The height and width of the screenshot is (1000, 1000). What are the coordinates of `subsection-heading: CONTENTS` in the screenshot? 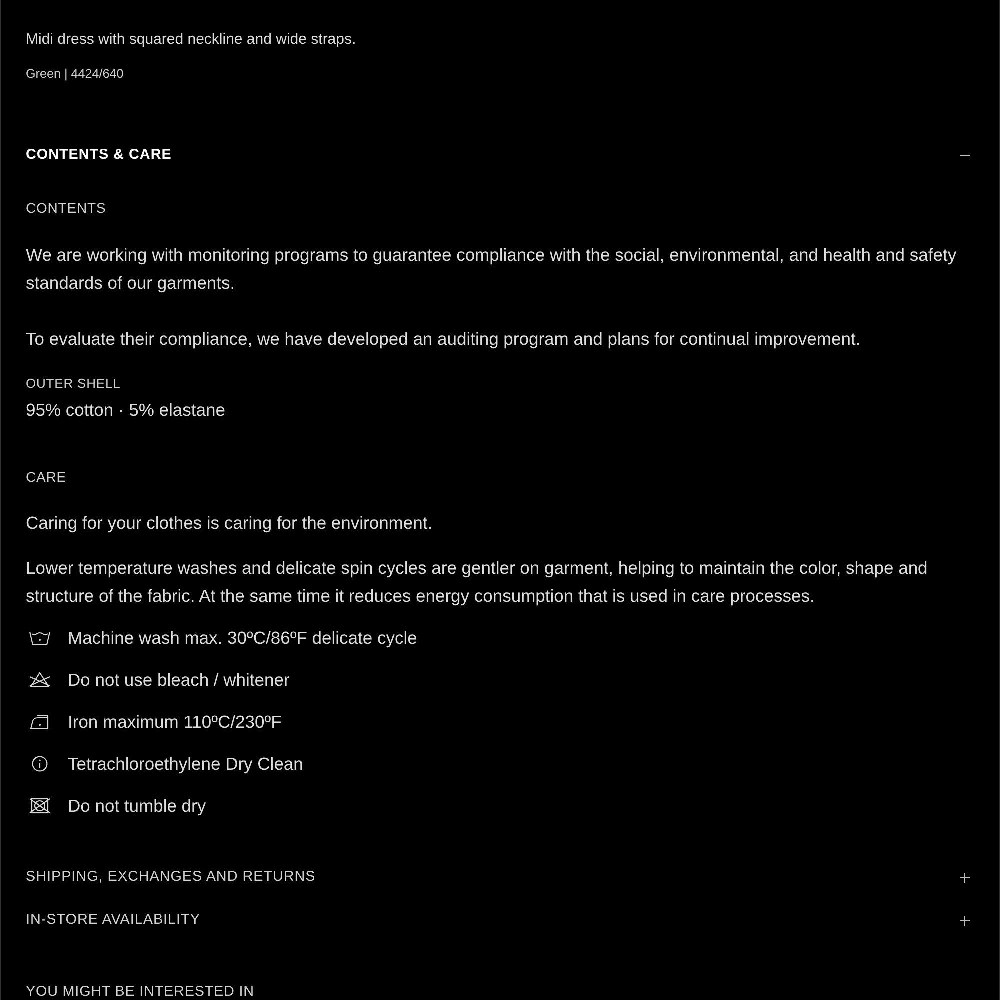 It's located at (67, 208).